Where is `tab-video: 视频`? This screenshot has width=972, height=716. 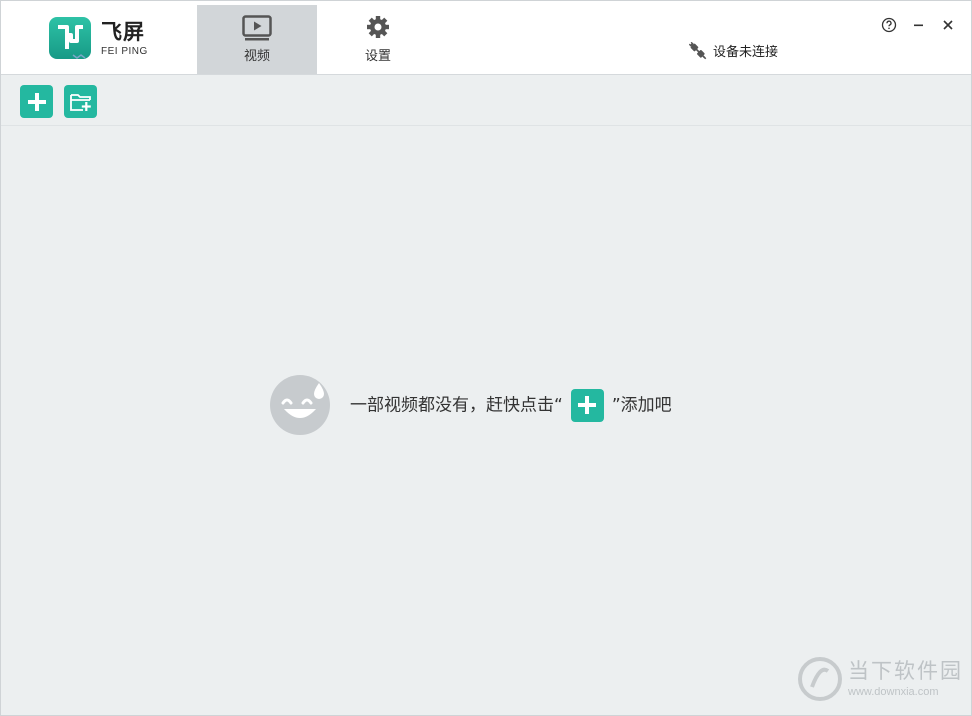 tab-video: 视频 is located at coordinates (257, 39).